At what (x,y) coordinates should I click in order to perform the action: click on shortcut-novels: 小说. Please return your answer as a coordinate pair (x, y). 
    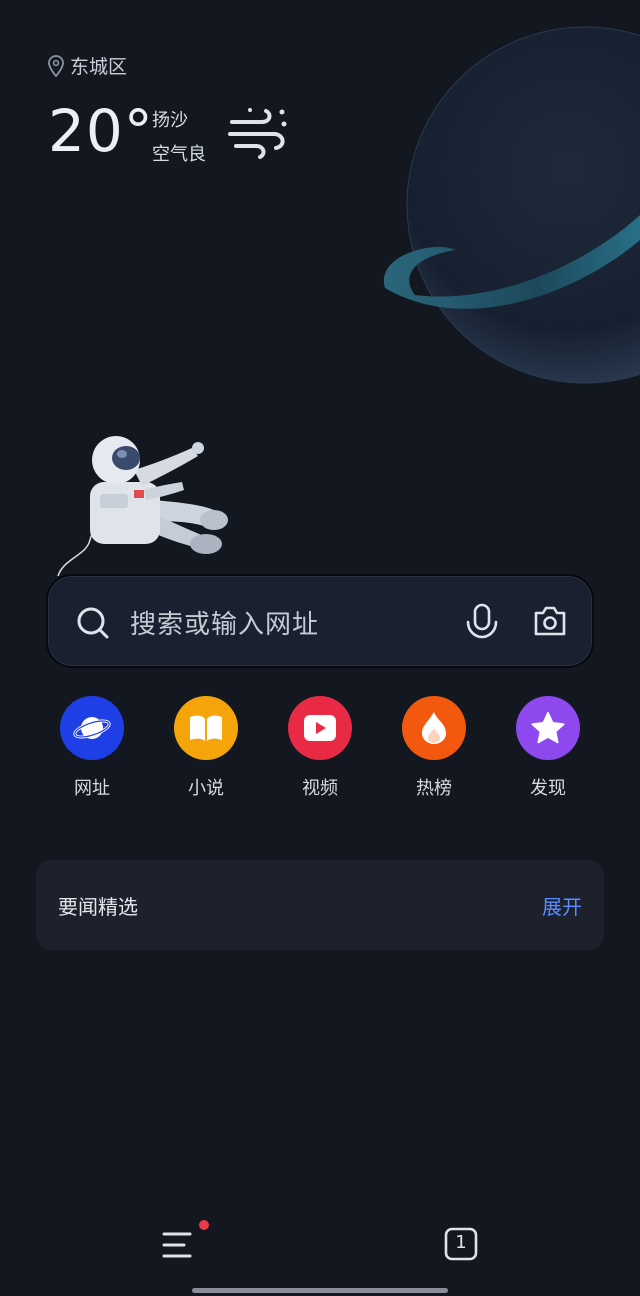
    Looking at the image, I should click on (206, 748).